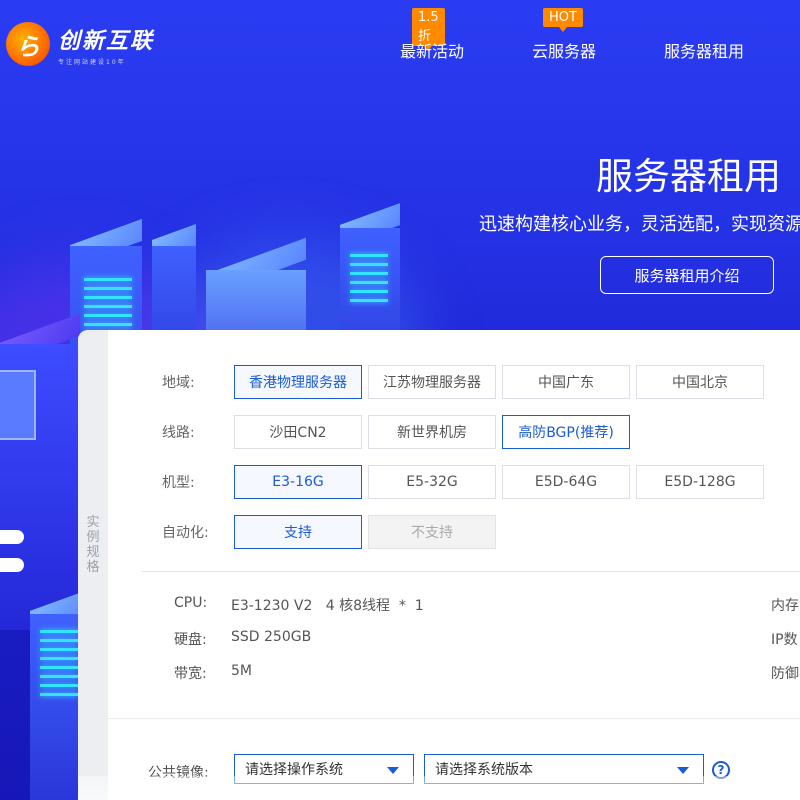 The width and height of the screenshot is (800, 800). What do you see at coordinates (106, 41) in the screenshot?
I see `brand-name: 创新互联` at bounding box center [106, 41].